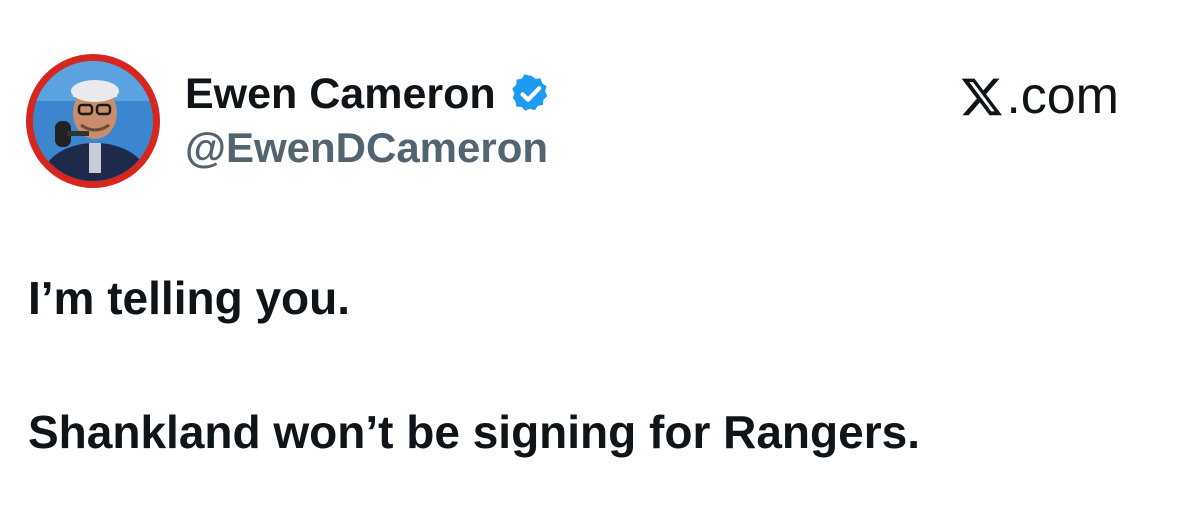 The height and width of the screenshot is (506, 1179). I want to click on avatar, so click(93, 121).